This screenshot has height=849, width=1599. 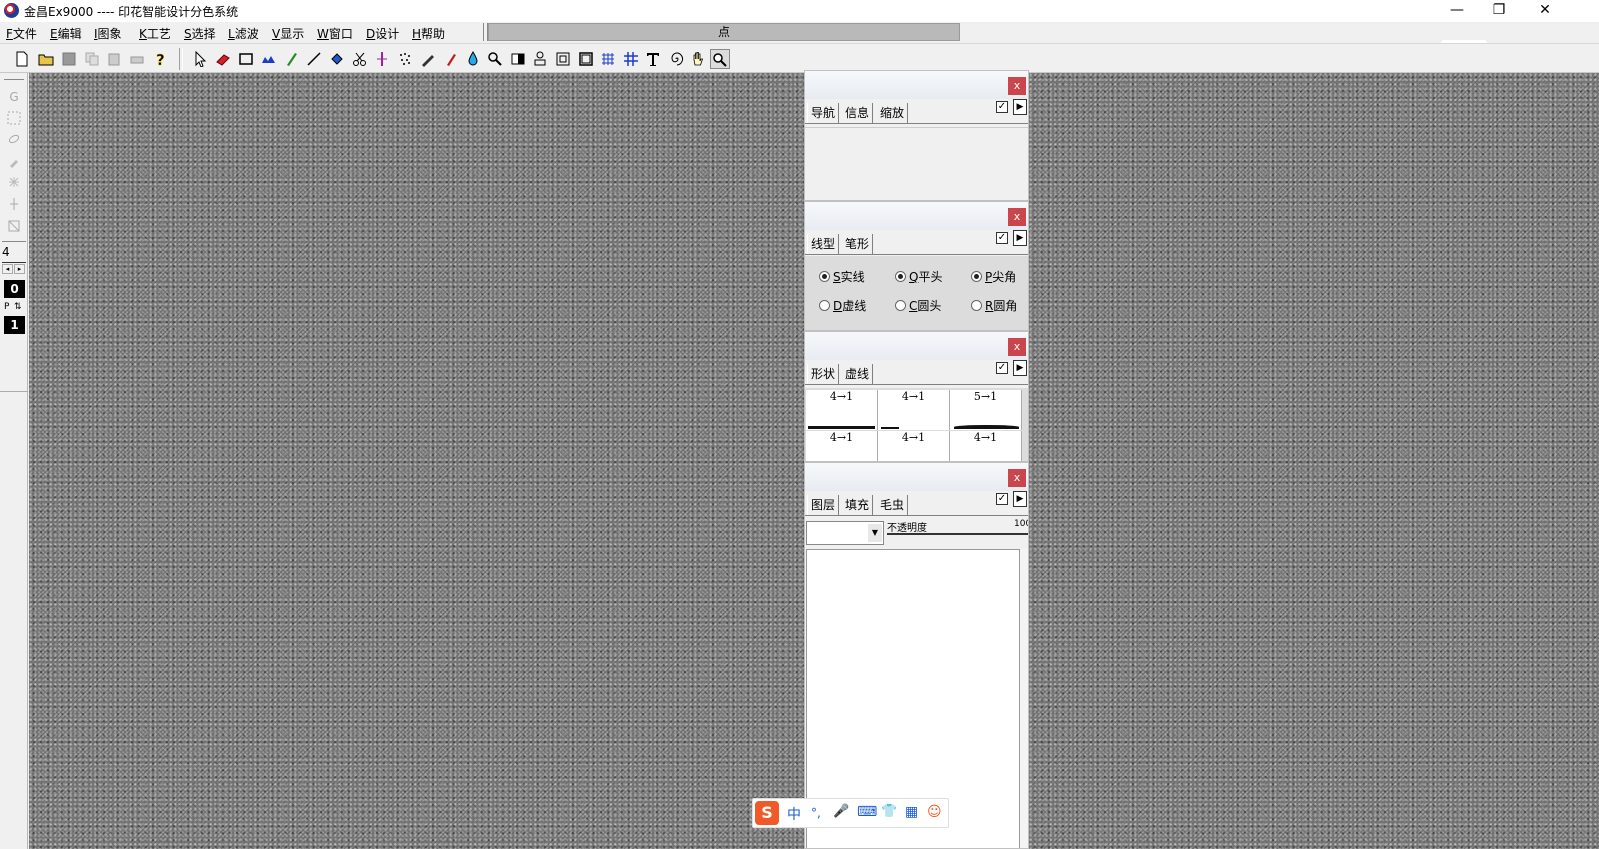 I want to click on ime-punctuation-icon: °,, so click(x=816, y=813).